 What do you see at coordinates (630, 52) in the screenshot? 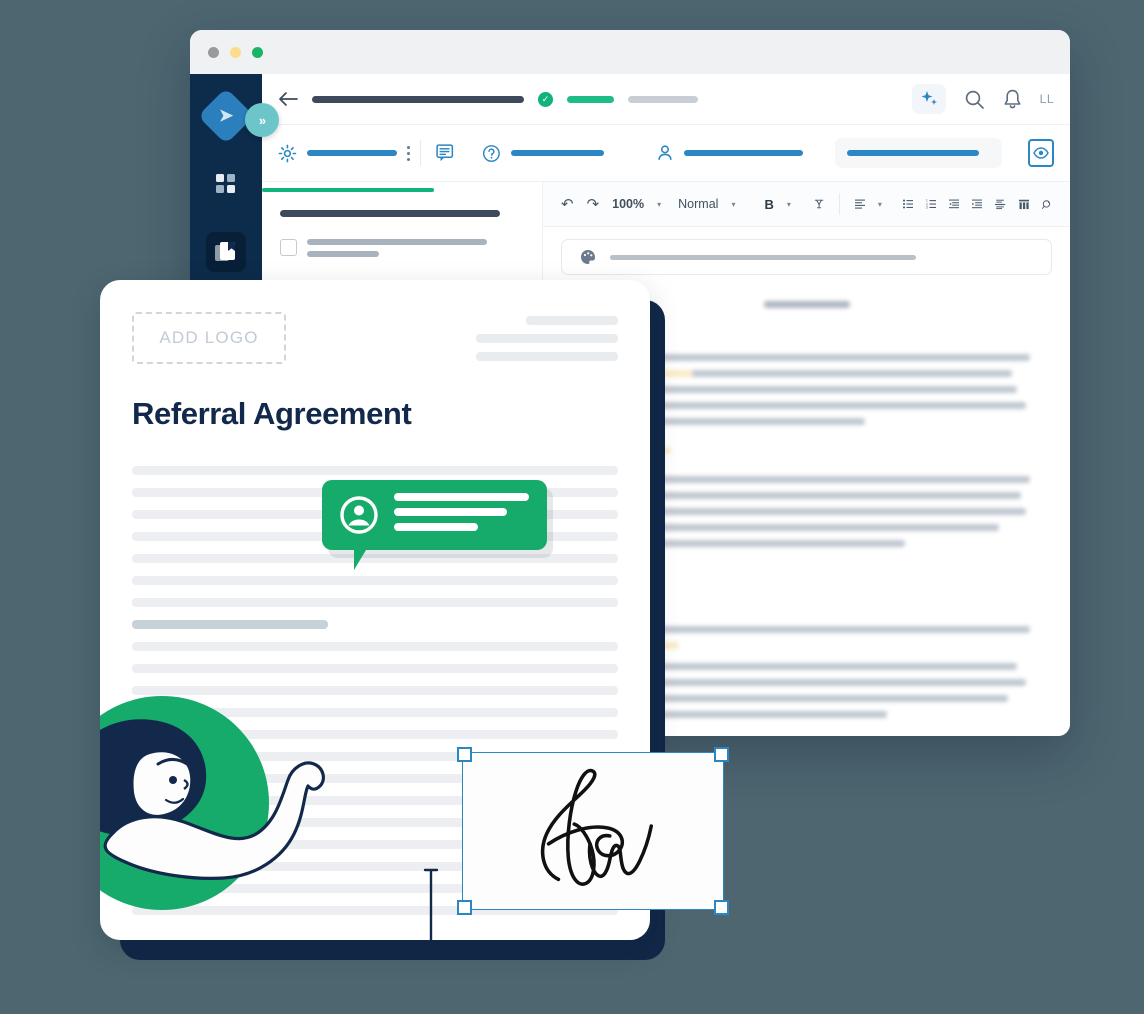
I see `window-titlebar` at bounding box center [630, 52].